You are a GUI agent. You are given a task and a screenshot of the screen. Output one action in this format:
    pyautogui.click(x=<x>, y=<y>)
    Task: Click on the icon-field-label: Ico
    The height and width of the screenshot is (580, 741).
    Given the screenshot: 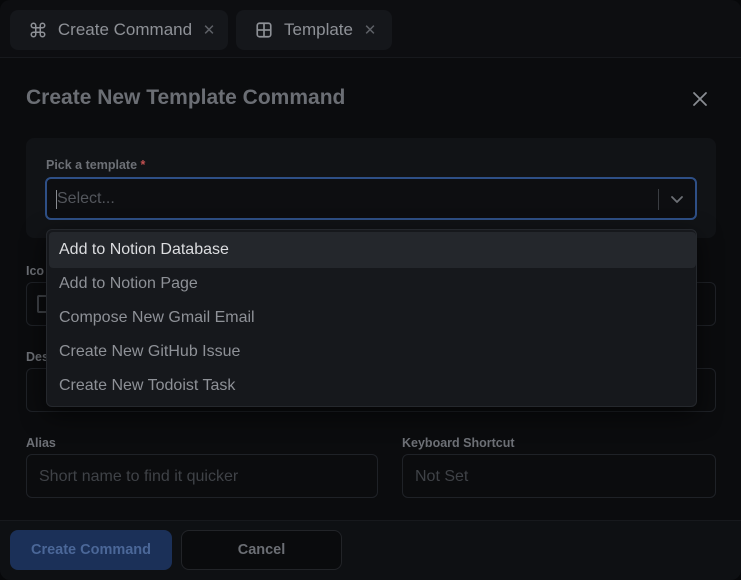 What is the action you would take?
    pyautogui.click(x=35, y=271)
    